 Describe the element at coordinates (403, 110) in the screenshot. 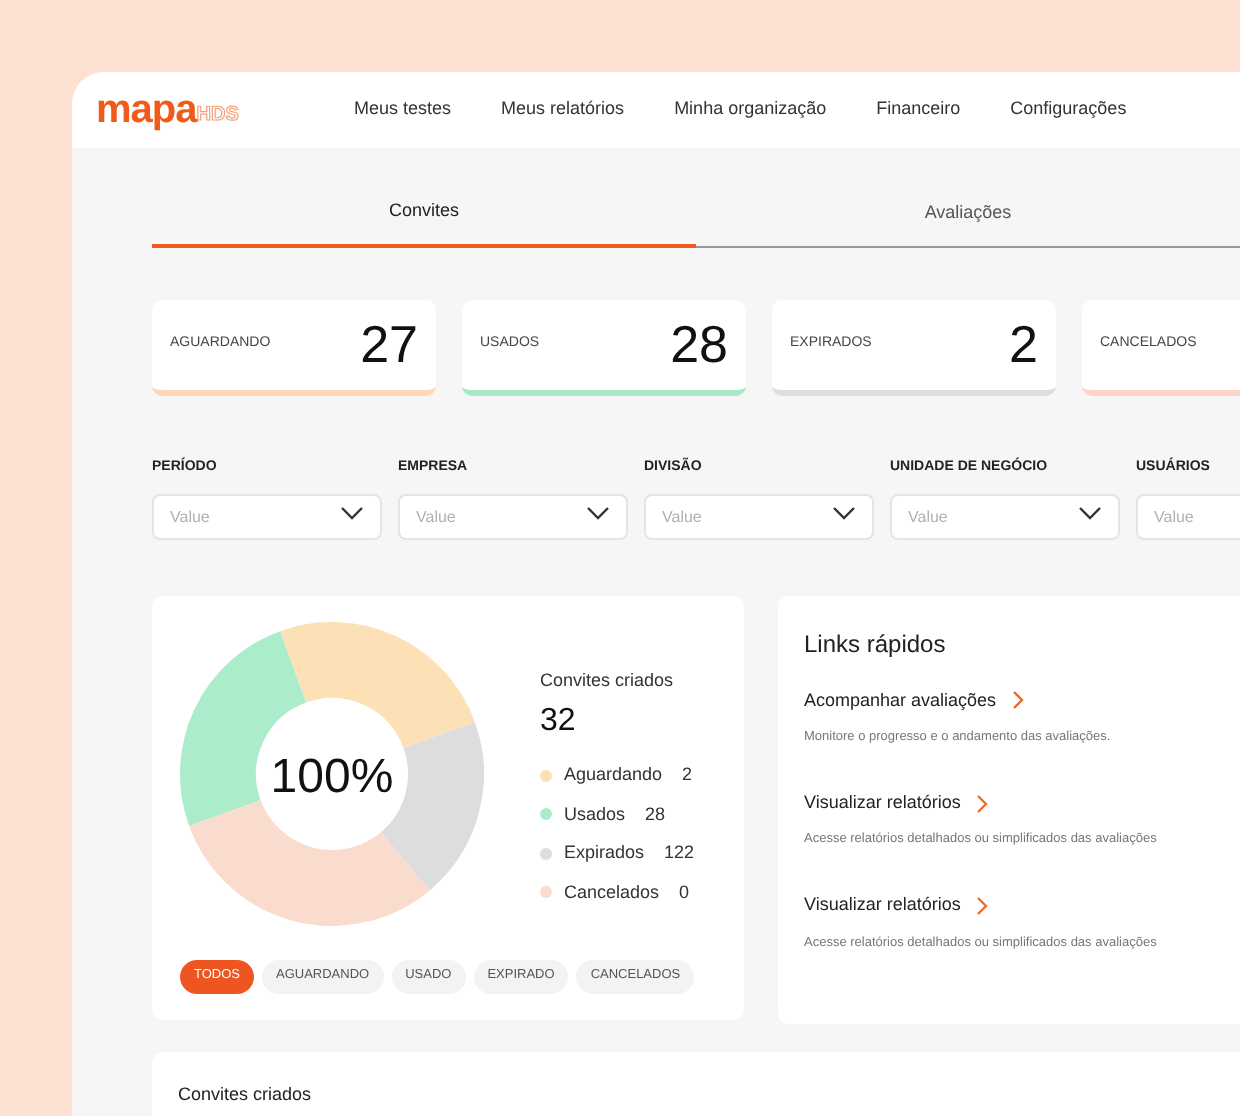

I see `nav-link: Meus testes` at that location.